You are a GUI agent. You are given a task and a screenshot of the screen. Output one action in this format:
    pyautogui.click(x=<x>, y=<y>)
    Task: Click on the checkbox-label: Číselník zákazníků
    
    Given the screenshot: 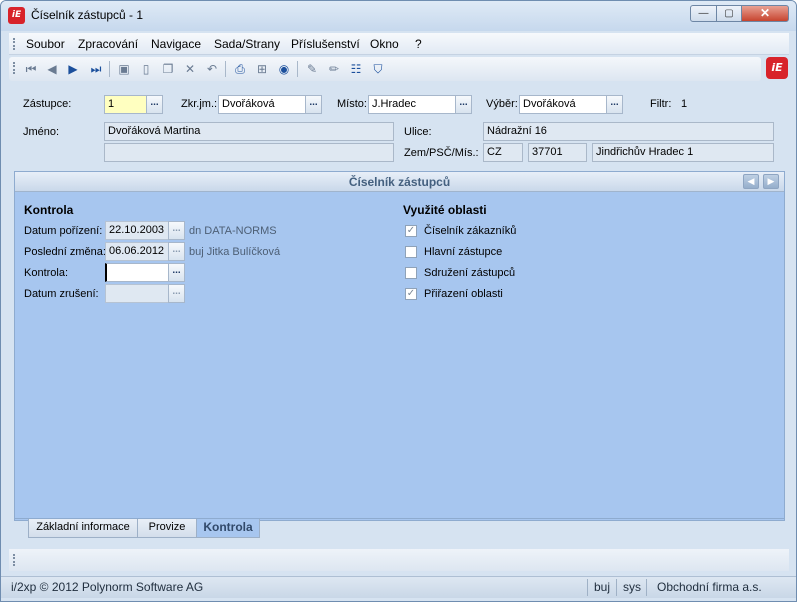 What is the action you would take?
    pyautogui.click(x=470, y=231)
    